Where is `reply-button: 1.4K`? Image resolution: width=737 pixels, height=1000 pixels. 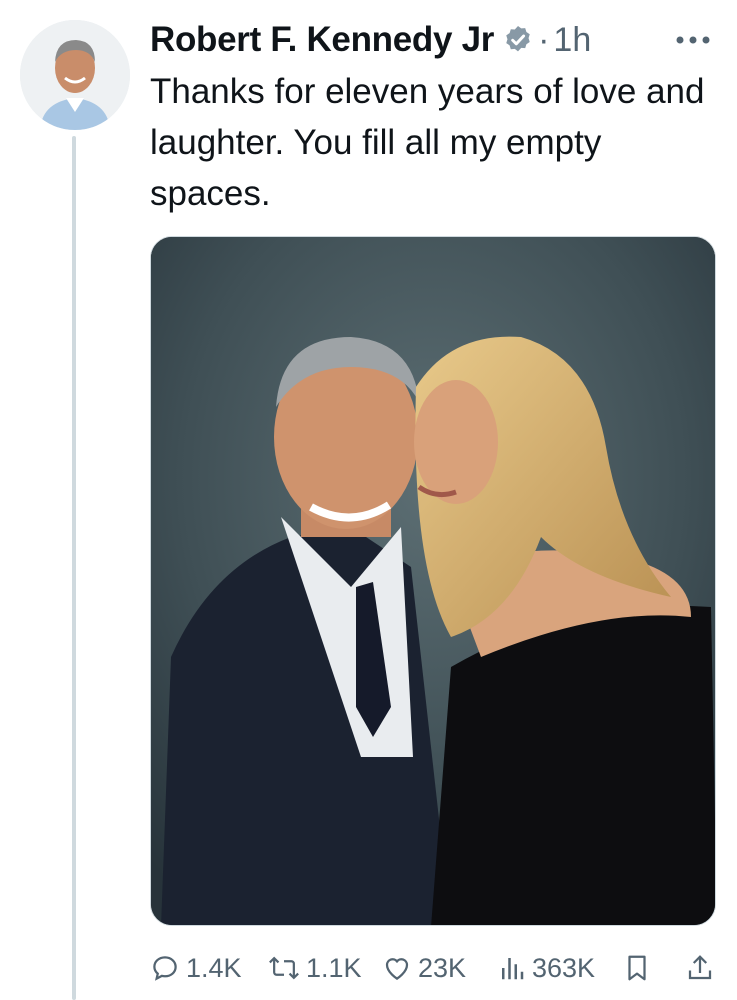 reply-button: 1.4K is located at coordinates (196, 968).